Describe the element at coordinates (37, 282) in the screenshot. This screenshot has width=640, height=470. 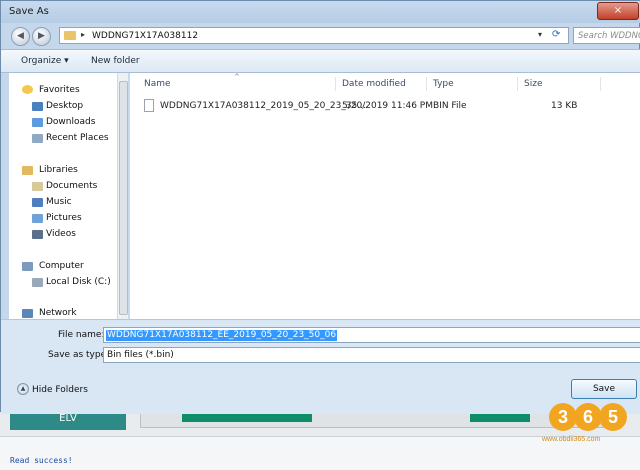
I see `disk-icon` at that location.